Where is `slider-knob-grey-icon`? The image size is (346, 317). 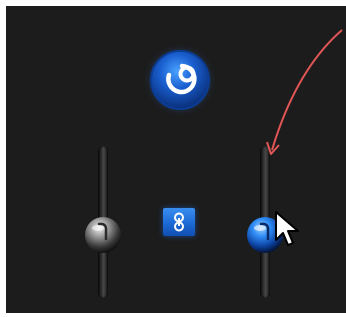 slider-knob-grey-icon is located at coordinates (103, 235).